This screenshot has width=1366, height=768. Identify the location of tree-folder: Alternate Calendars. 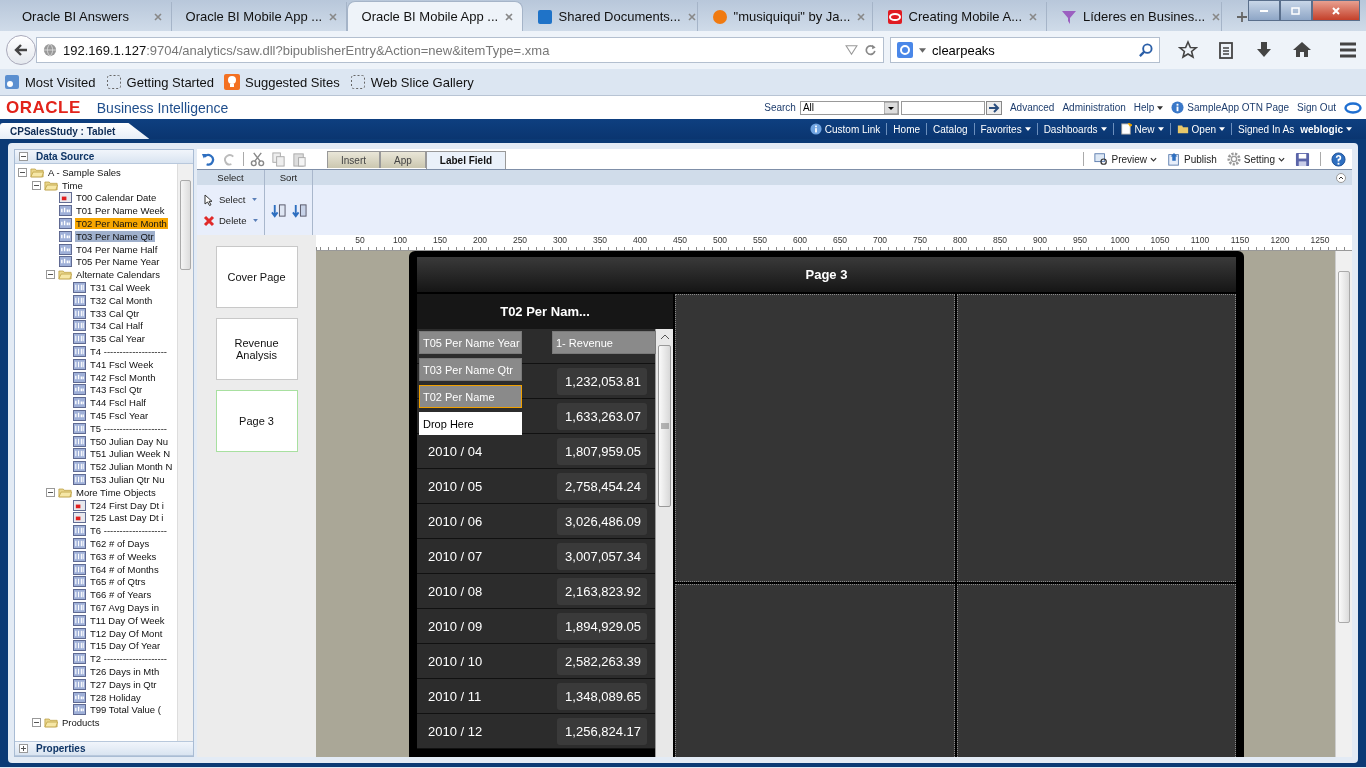
(118, 275).